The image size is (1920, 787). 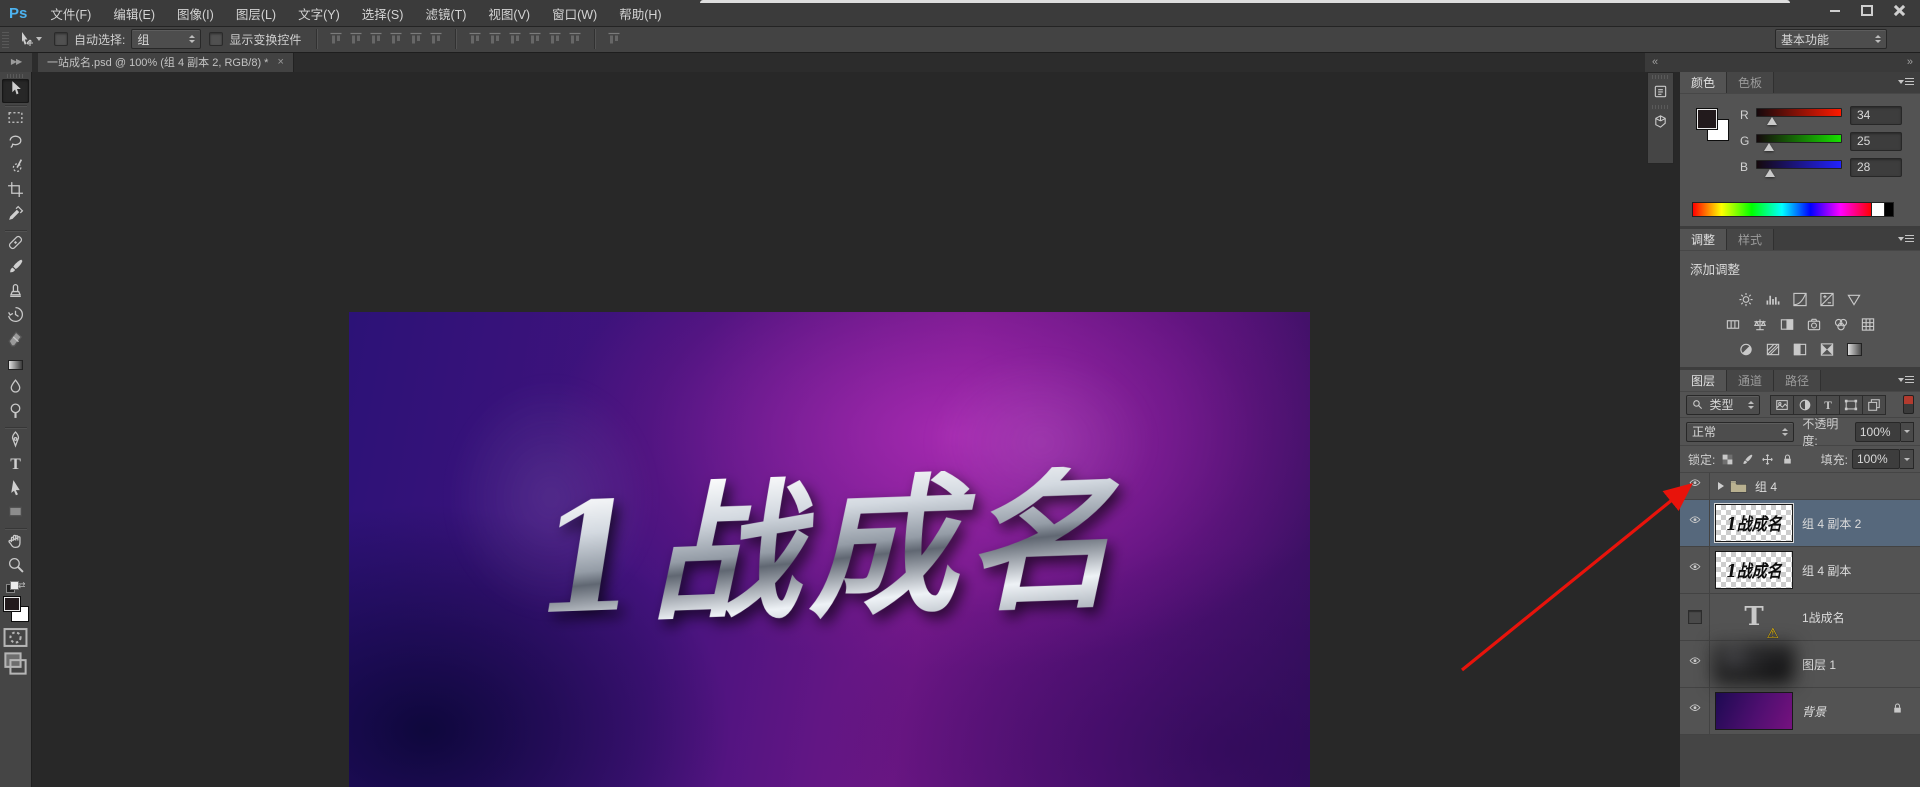 What do you see at coordinates (1889, 209) in the screenshot?
I see `black-swatch` at bounding box center [1889, 209].